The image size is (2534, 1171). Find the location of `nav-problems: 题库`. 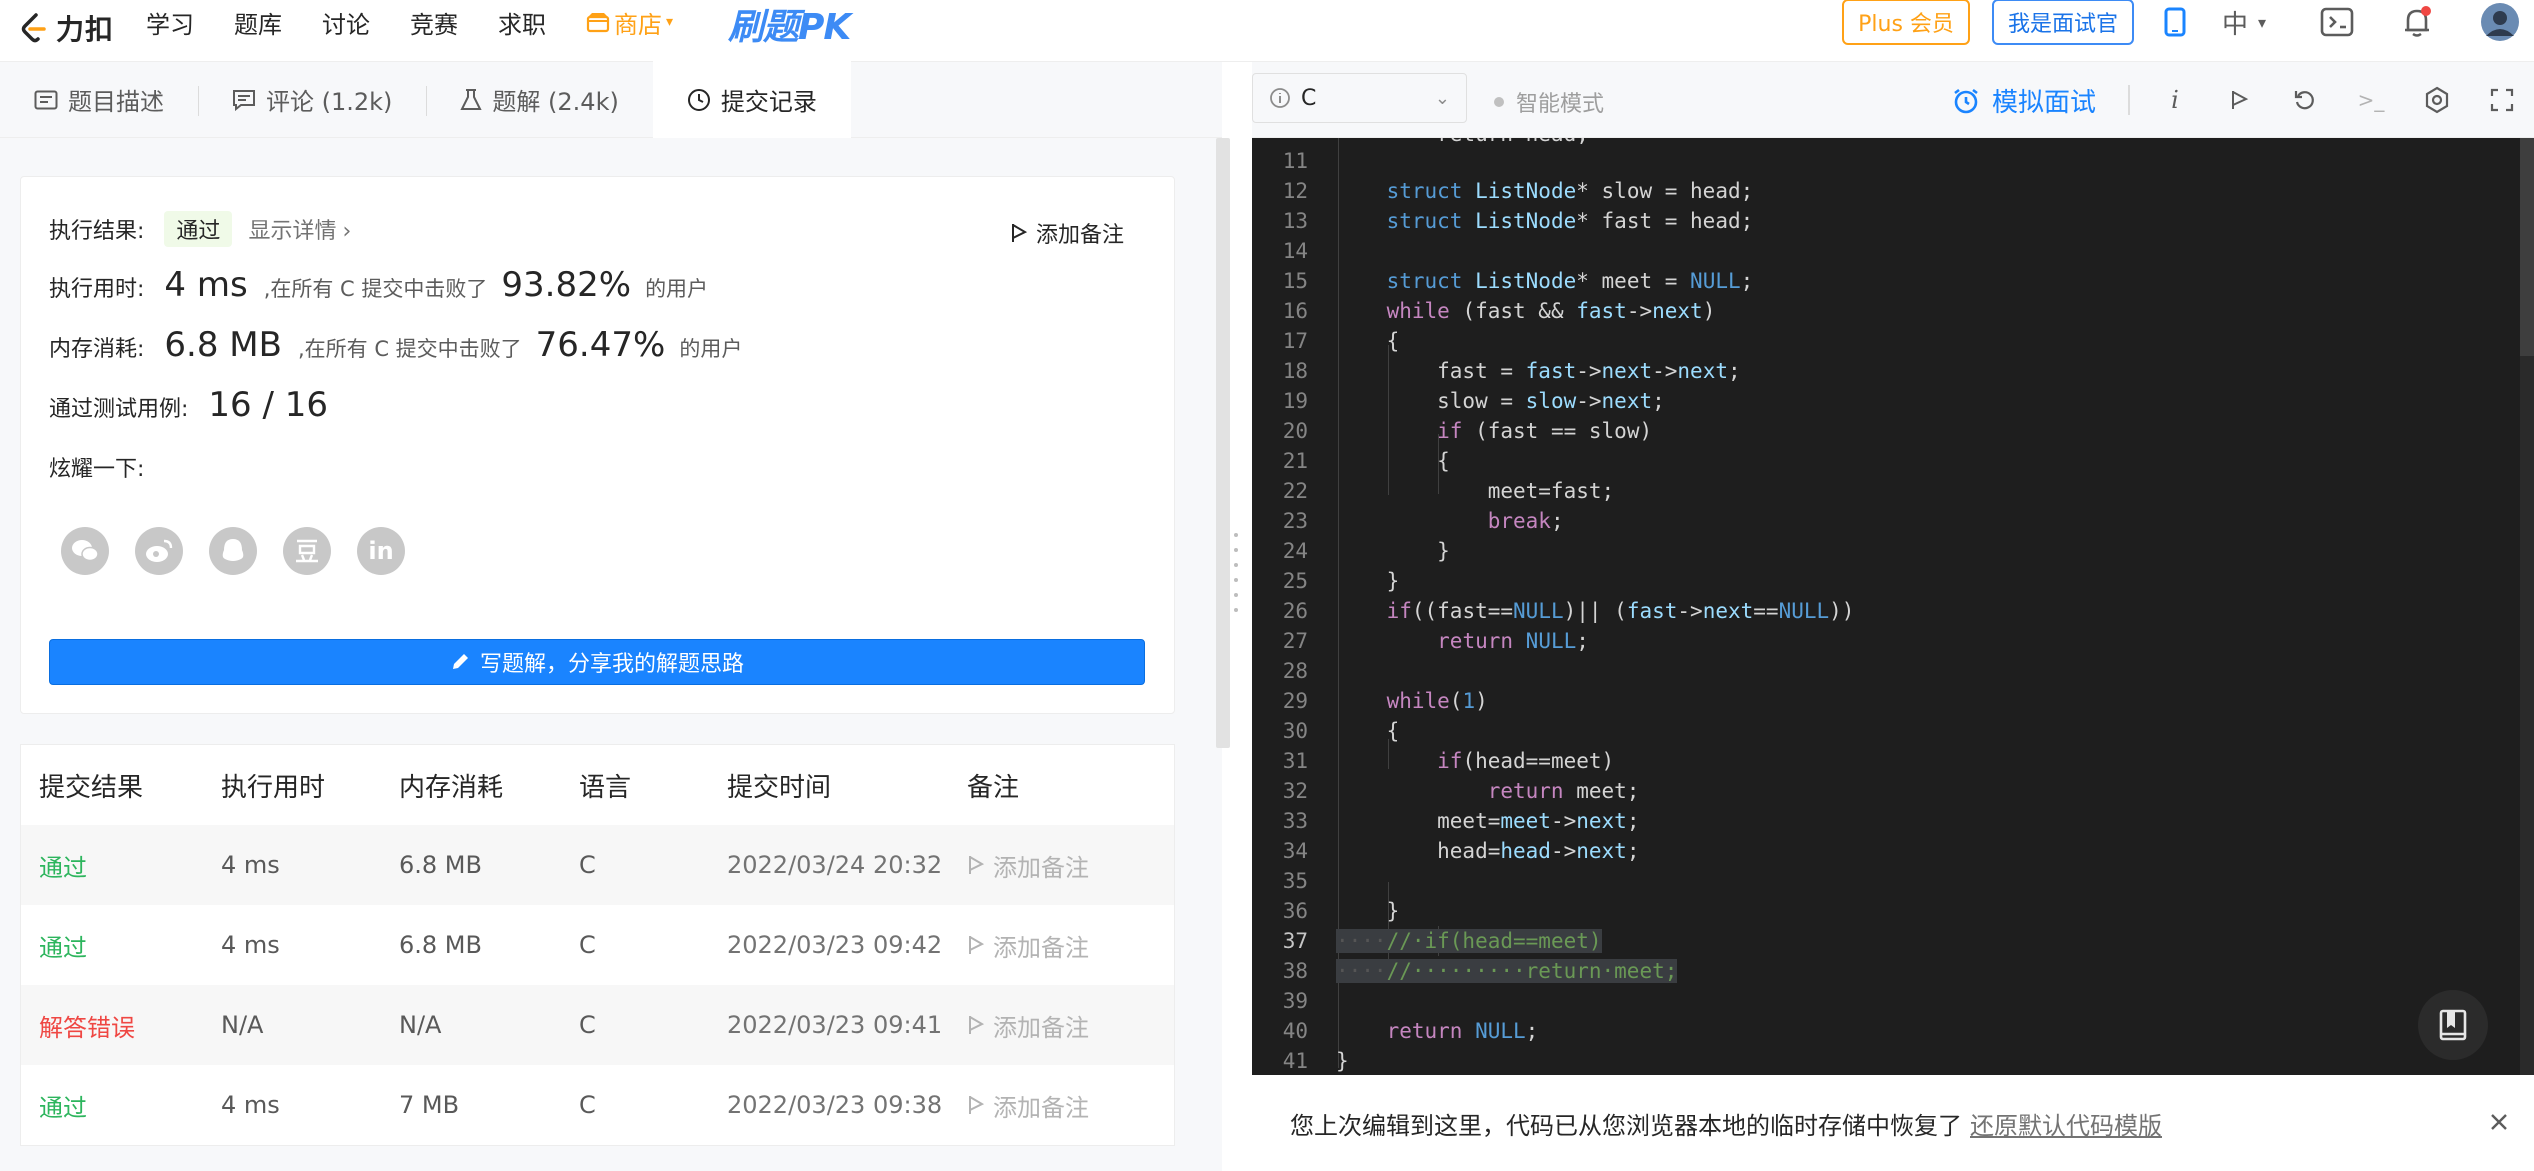

nav-problems: 题库 is located at coordinates (258, 22).